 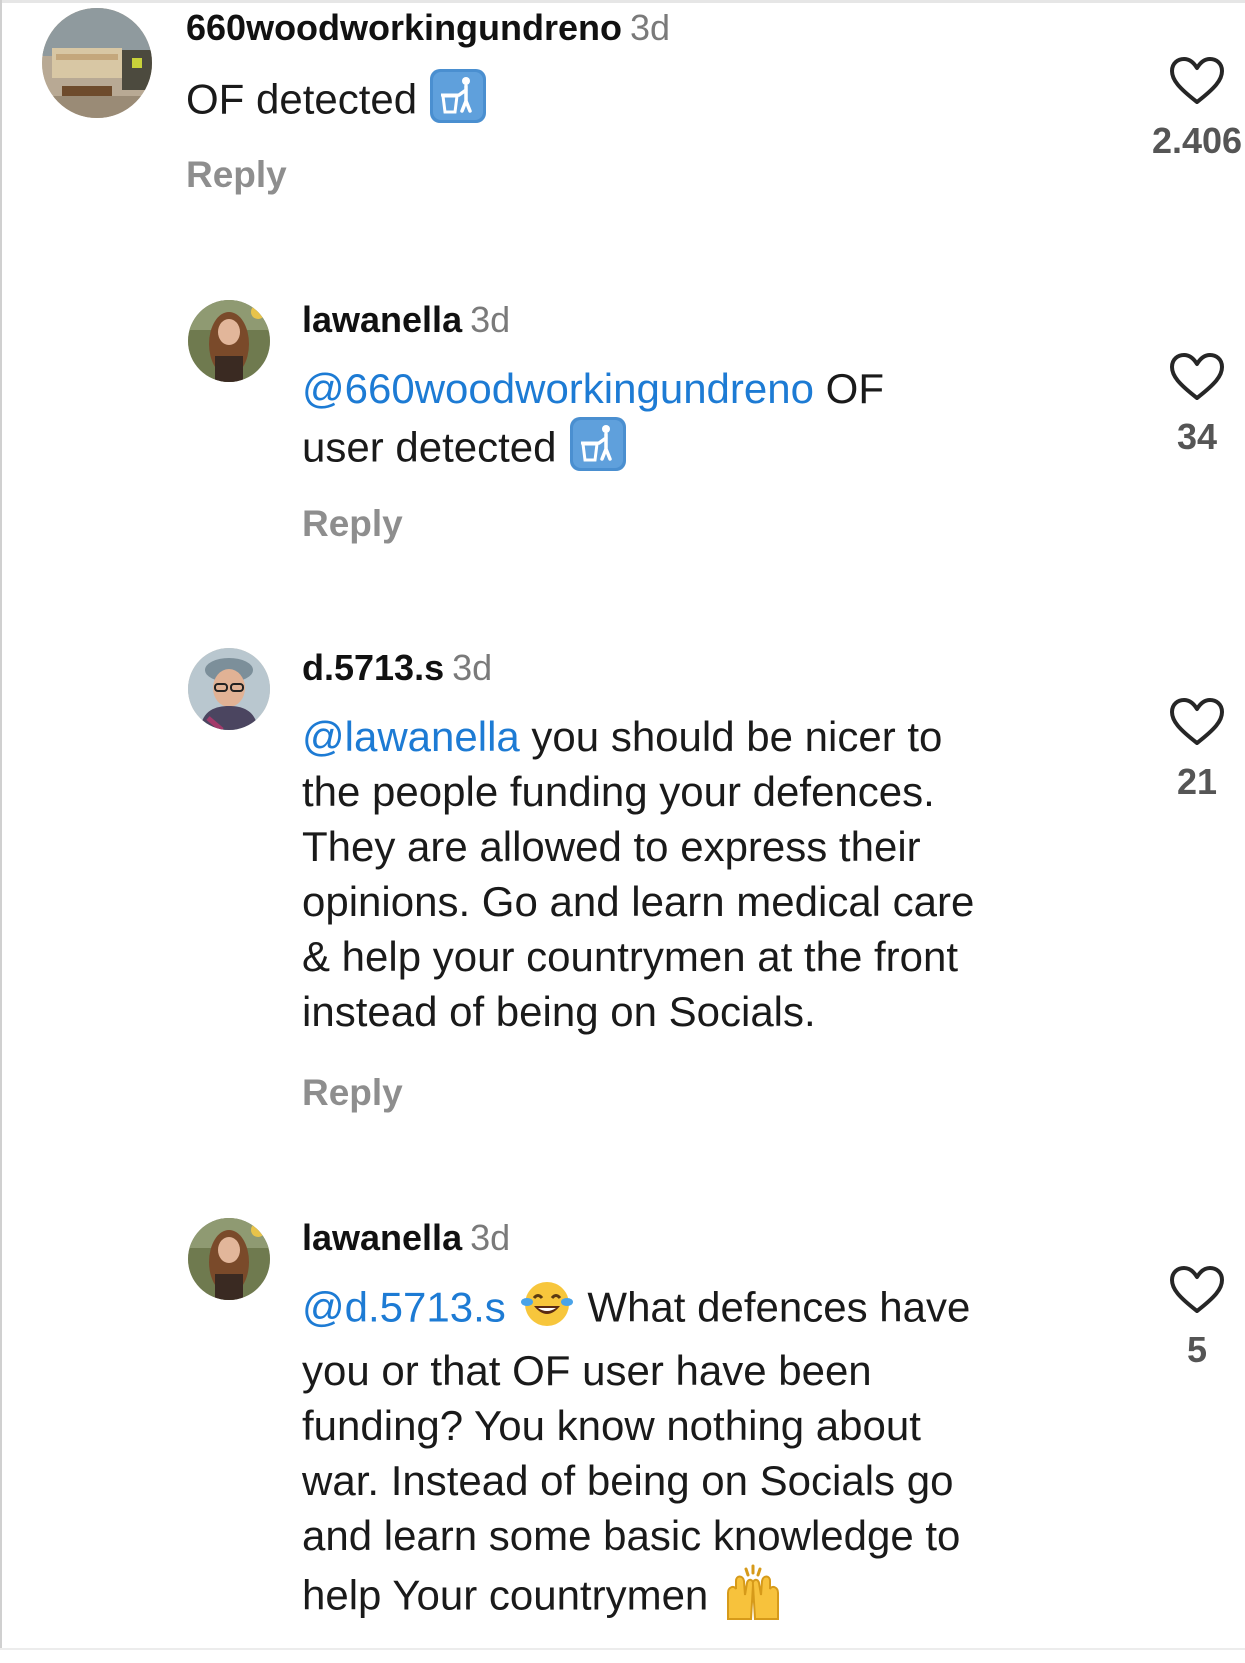 I want to click on comment-text: OF detected, so click(x=586, y=102).